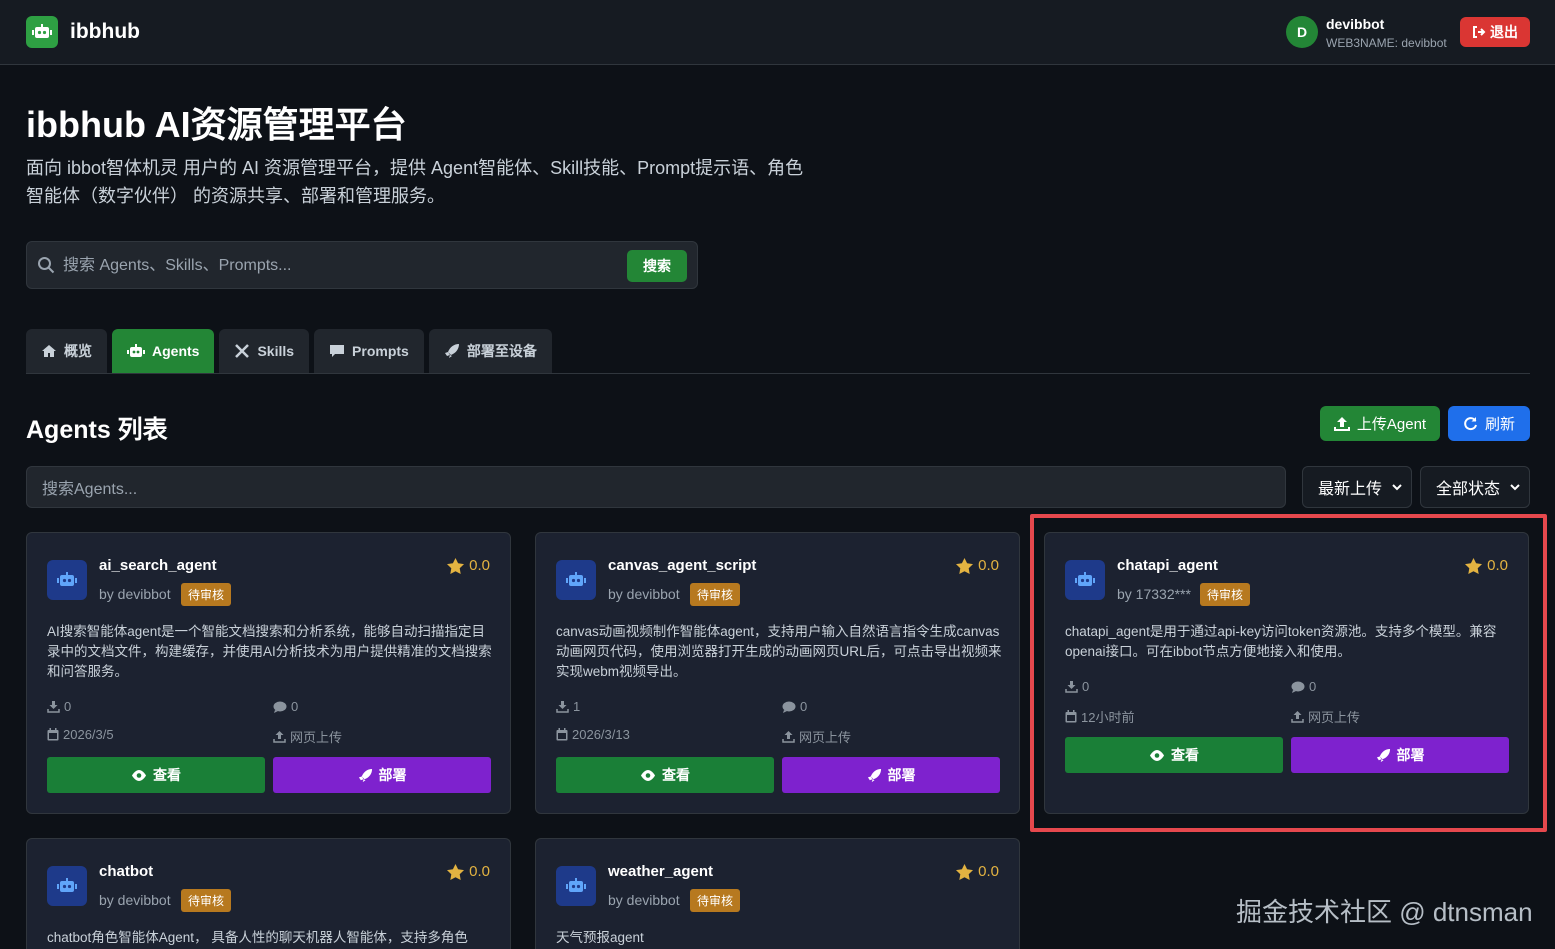 Image resolution: width=1555 pixels, height=949 pixels. What do you see at coordinates (53, 734) in the screenshot?
I see `calendar-icon` at bounding box center [53, 734].